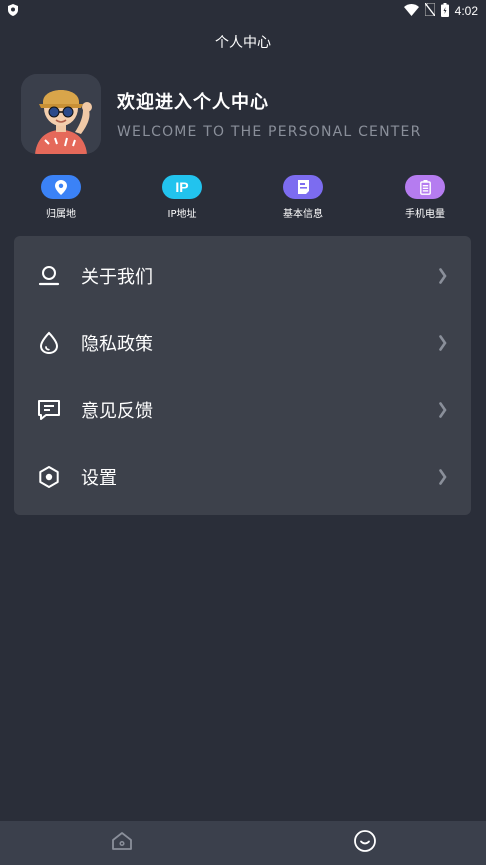 Image resolution: width=486 pixels, height=865 pixels. I want to click on quick-action-battery: 手机电量, so click(425, 197).